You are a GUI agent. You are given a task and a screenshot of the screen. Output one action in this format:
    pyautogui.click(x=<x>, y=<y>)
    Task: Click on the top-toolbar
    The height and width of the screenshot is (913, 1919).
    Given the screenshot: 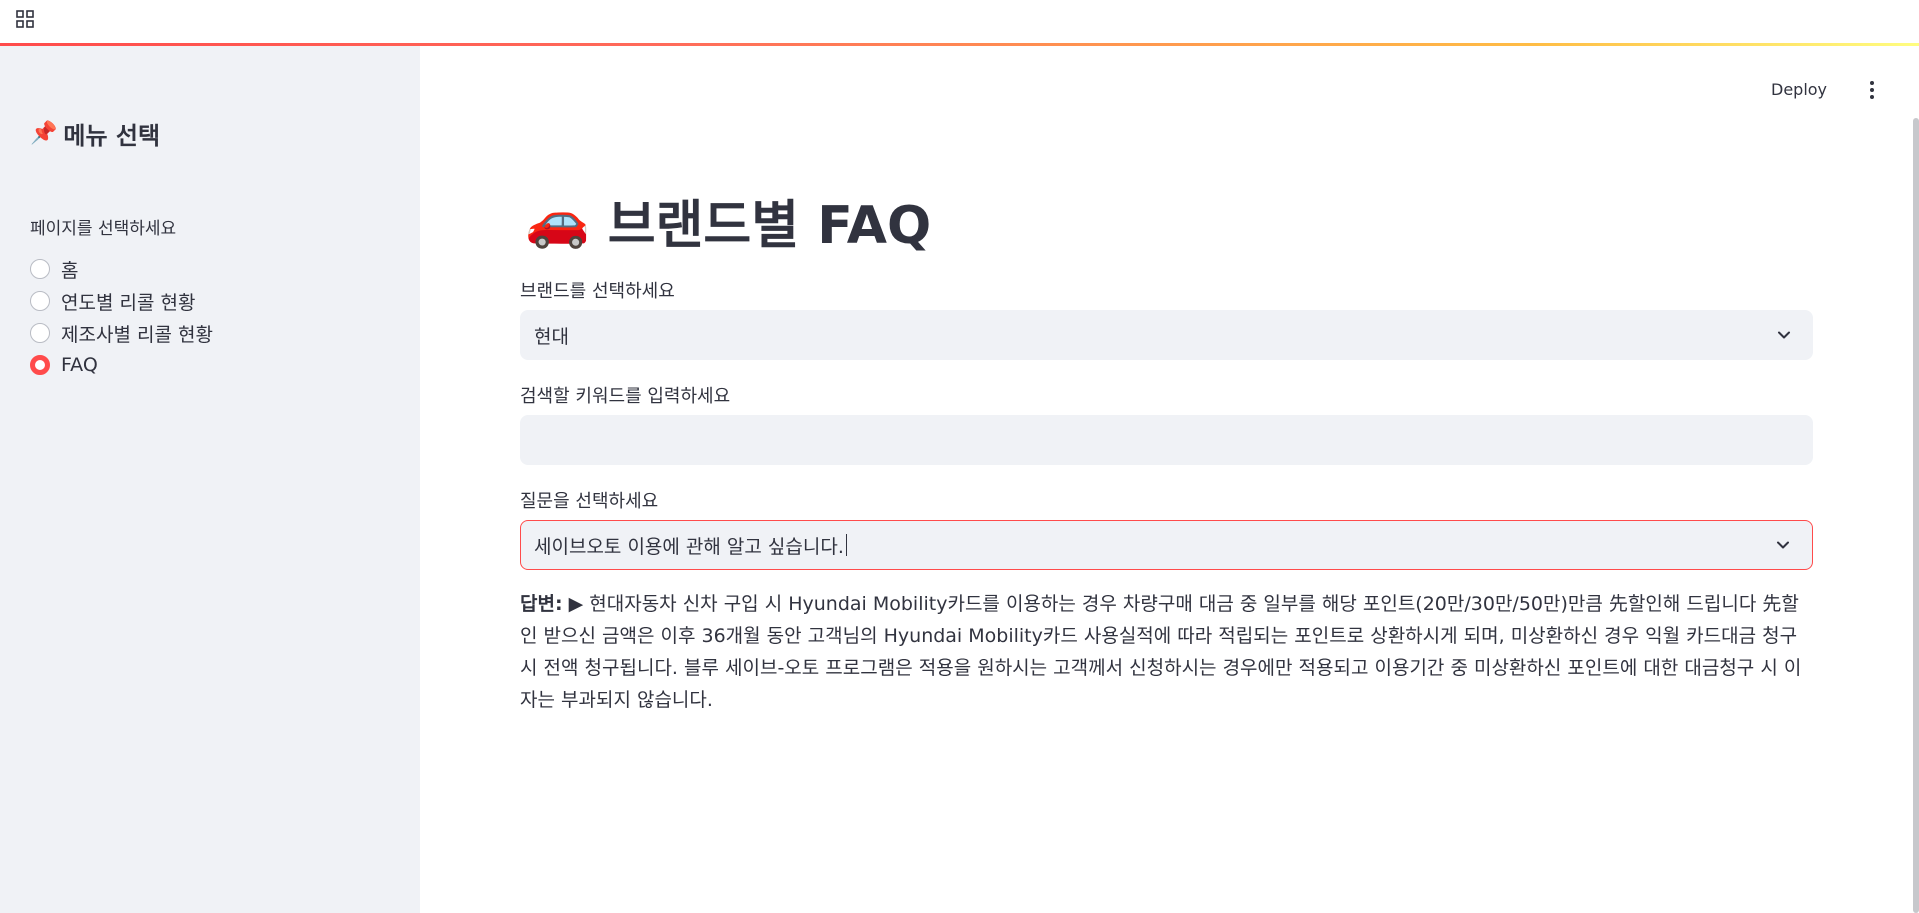 What is the action you would take?
    pyautogui.click(x=959, y=23)
    